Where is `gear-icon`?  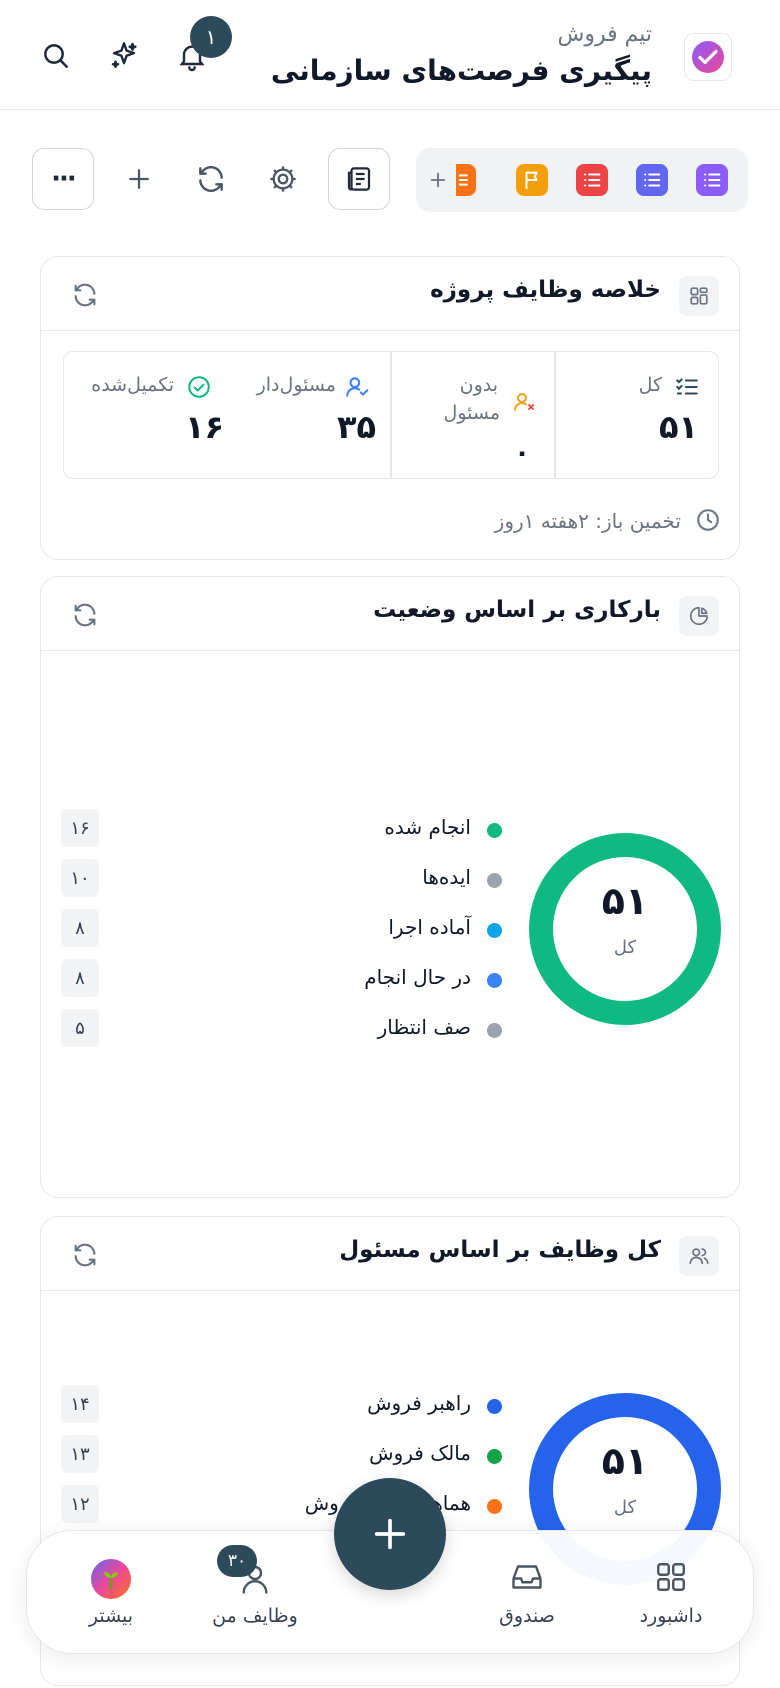 gear-icon is located at coordinates (283, 179).